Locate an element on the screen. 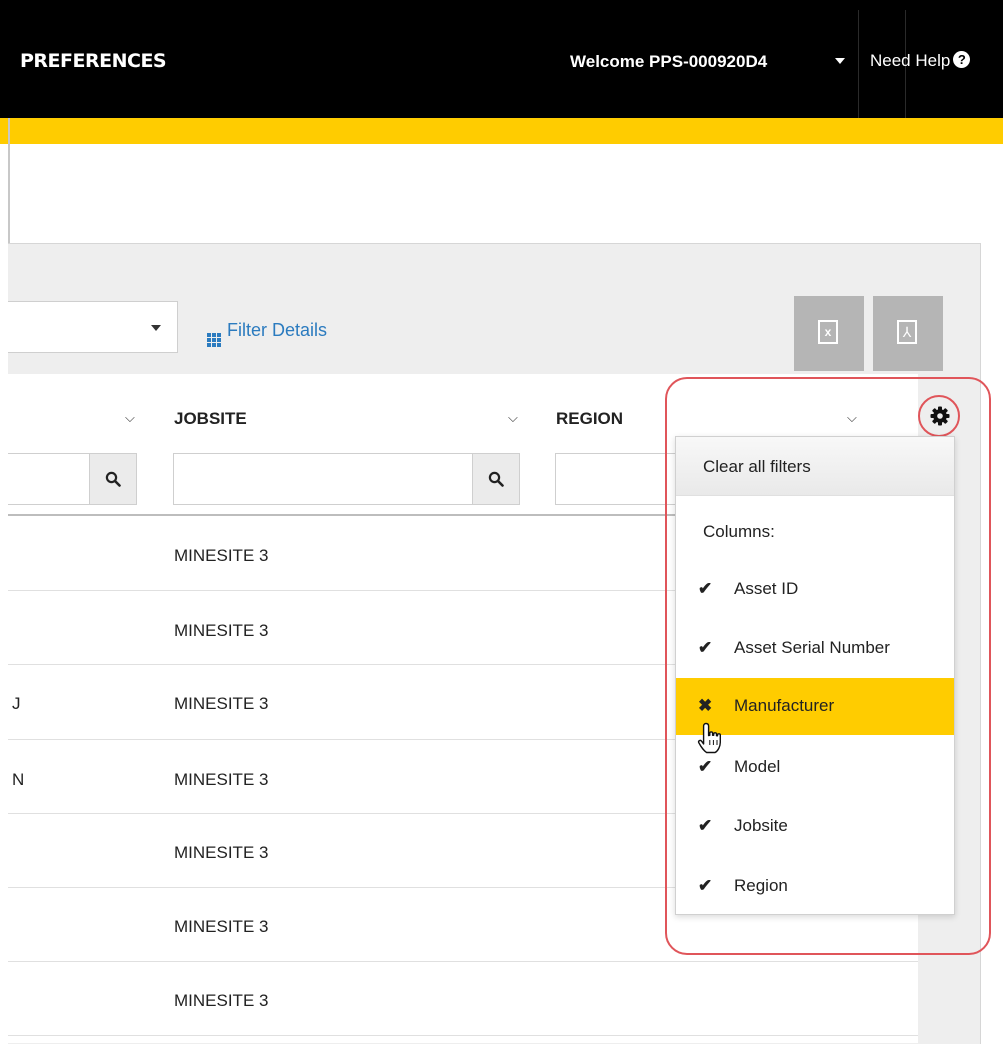 The image size is (1003, 1044). grid-icon is located at coordinates (214, 340).